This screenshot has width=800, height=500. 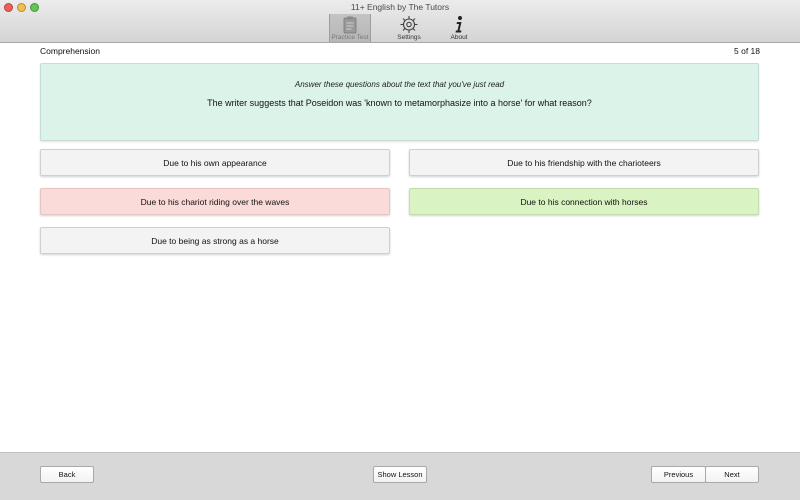 What do you see at coordinates (215, 240) in the screenshot?
I see `answer-option-5: Due to being as strong as a horse` at bounding box center [215, 240].